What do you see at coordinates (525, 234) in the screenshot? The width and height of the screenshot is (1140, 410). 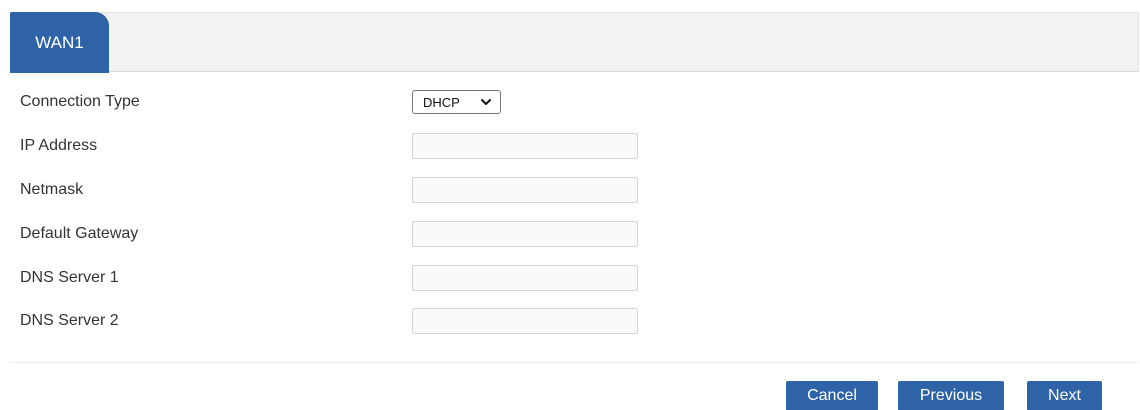 I see `default-gateway-input` at bounding box center [525, 234].